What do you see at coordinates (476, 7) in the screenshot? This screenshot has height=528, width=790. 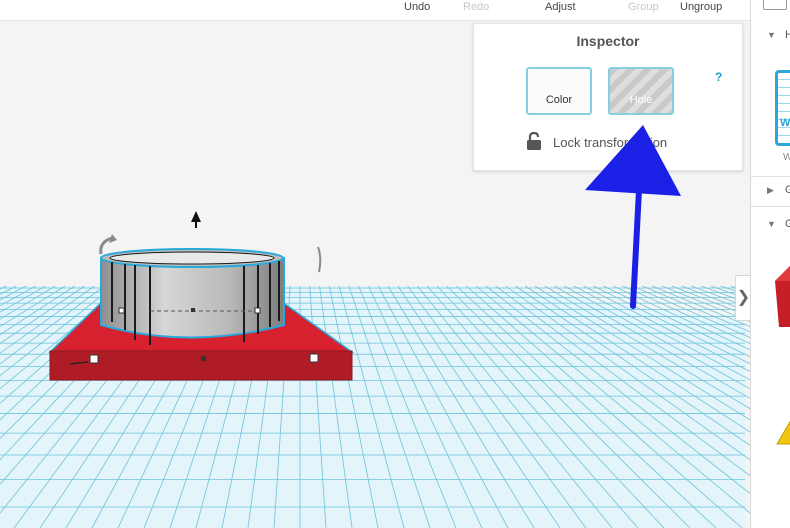 I see `redo-button: Redo` at bounding box center [476, 7].